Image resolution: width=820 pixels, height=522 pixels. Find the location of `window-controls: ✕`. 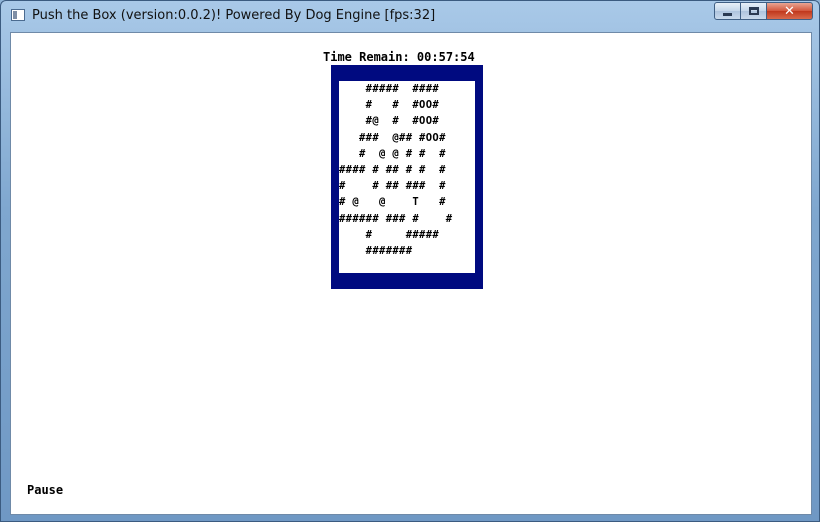

window-controls: ✕ is located at coordinates (763, 12).